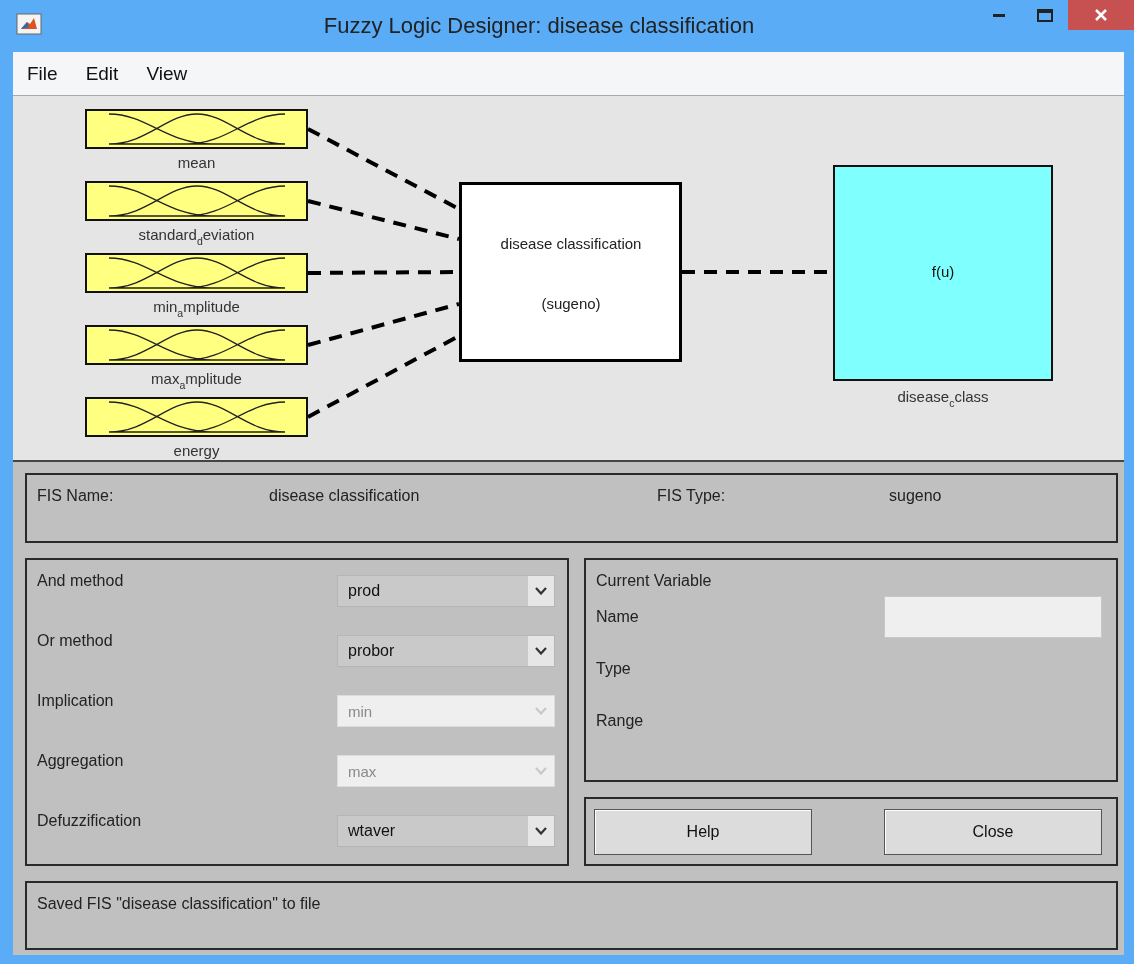 The image size is (1134, 964). What do you see at coordinates (993, 831) in the screenshot?
I see `dialog-button: Close` at bounding box center [993, 831].